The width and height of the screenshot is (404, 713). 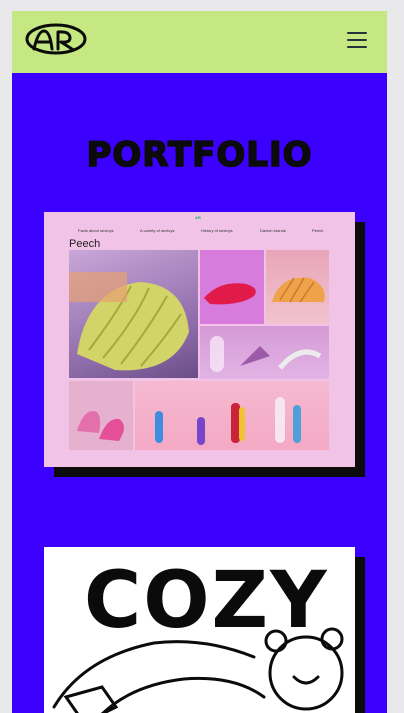 What do you see at coordinates (232, 287) in the screenshot?
I see `red-toy-image` at bounding box center [232, 287].